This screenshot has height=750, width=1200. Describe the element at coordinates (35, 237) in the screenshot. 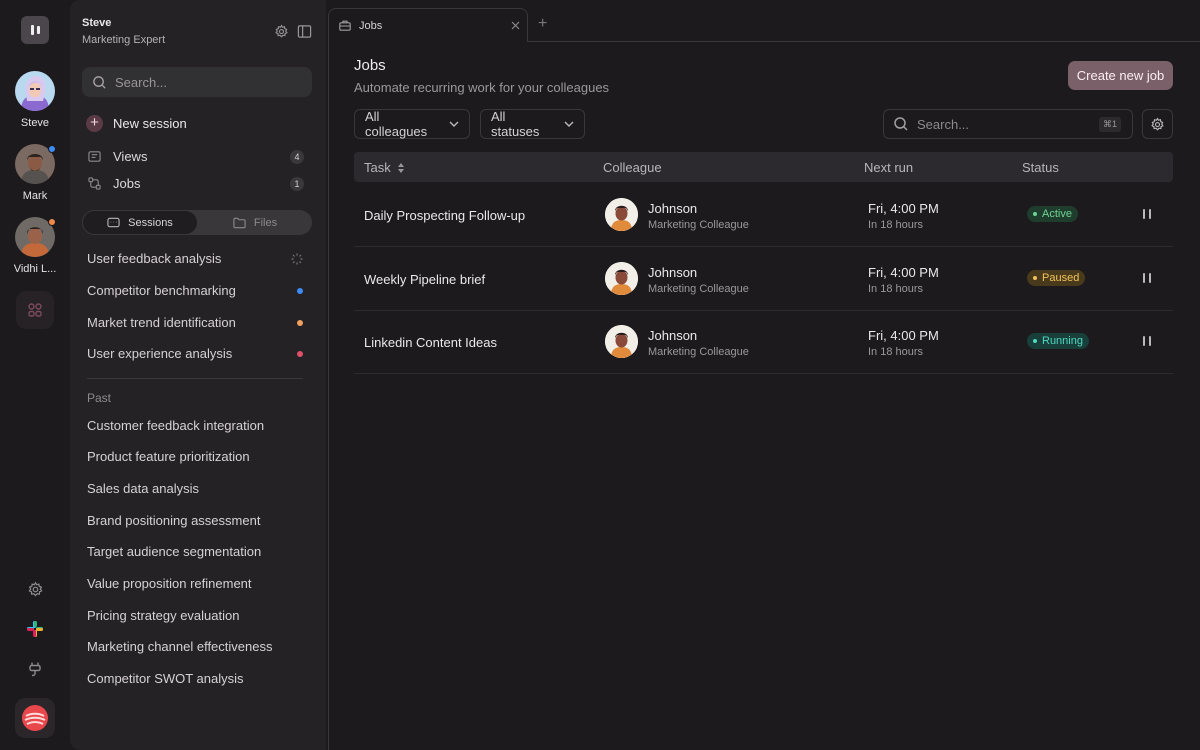

I see `avatar` at that location.